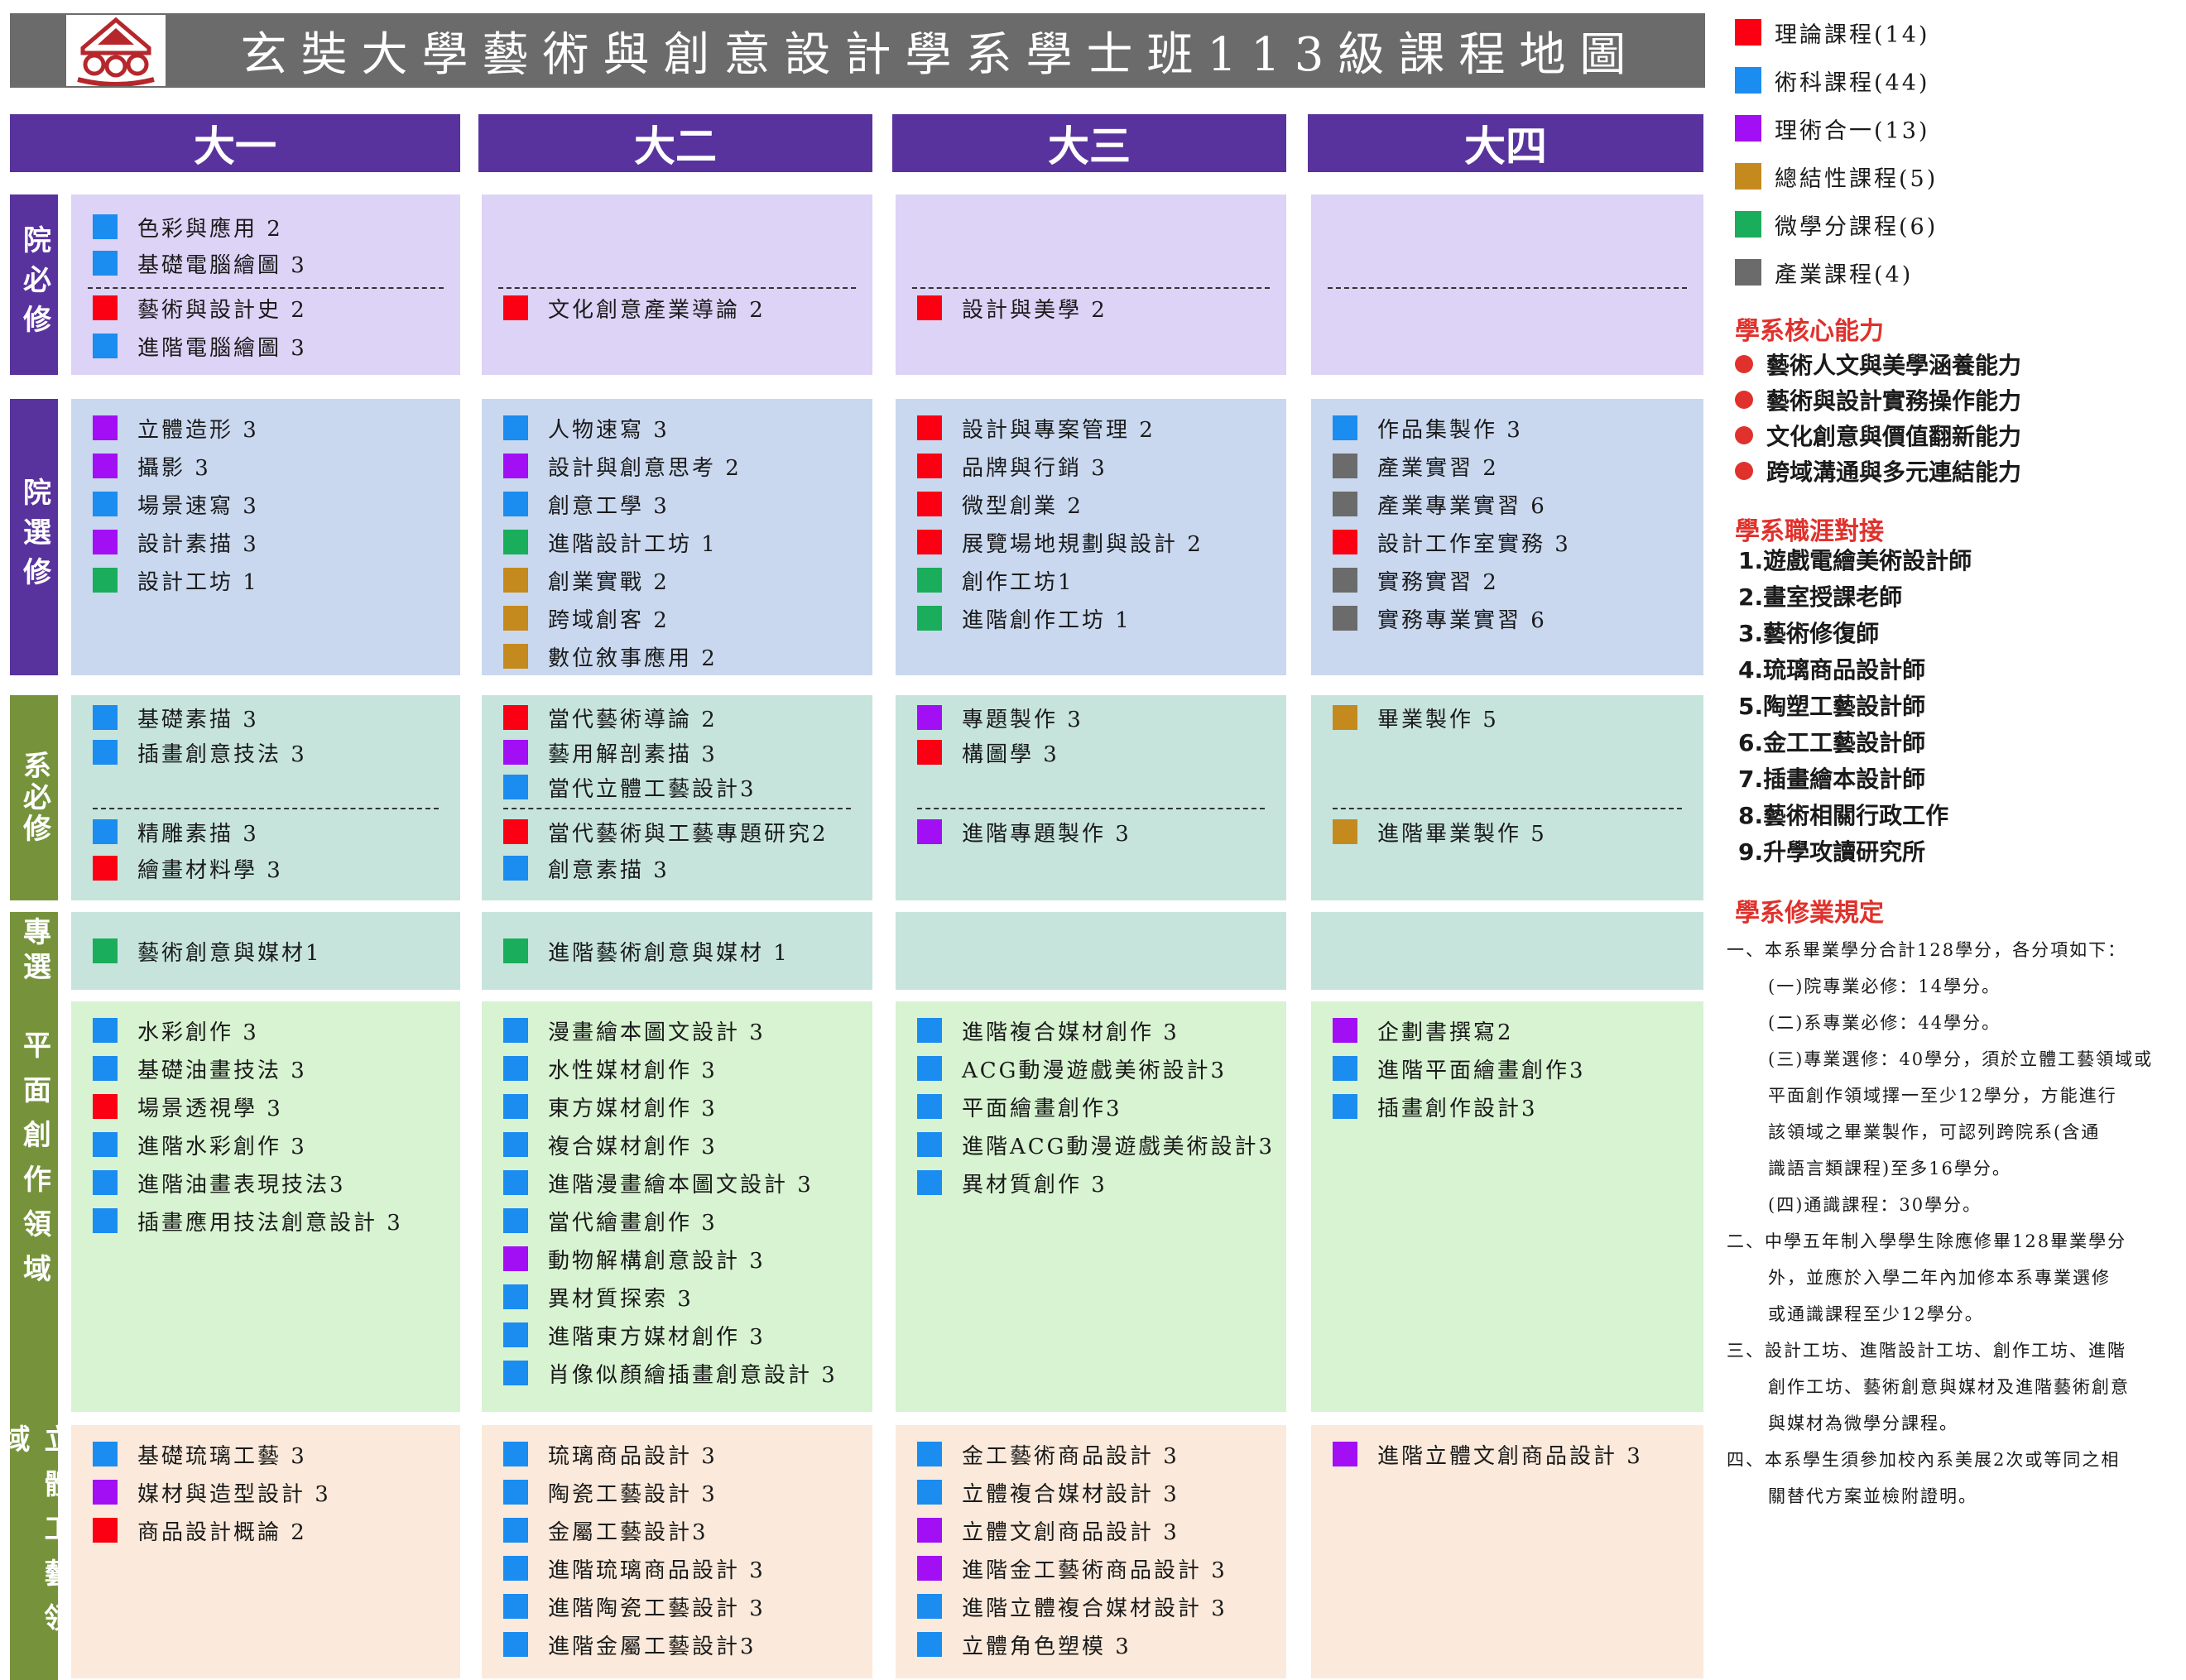 This screenshot has width=2186, height=1680. Describe the element at coordinates (609, 620) in the screenshot. I see `course-name: 跨域創客 2` at that location.